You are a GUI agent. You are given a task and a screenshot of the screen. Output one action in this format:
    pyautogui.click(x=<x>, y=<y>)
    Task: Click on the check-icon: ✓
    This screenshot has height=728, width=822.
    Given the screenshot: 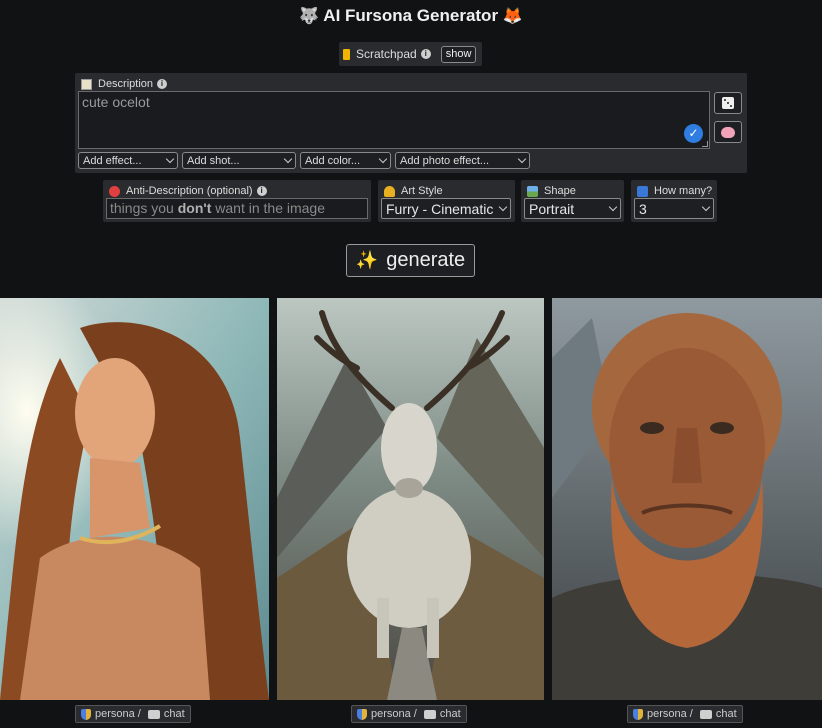 What is the action you would take?
    pyautogui.click(x=693, y=133)
    